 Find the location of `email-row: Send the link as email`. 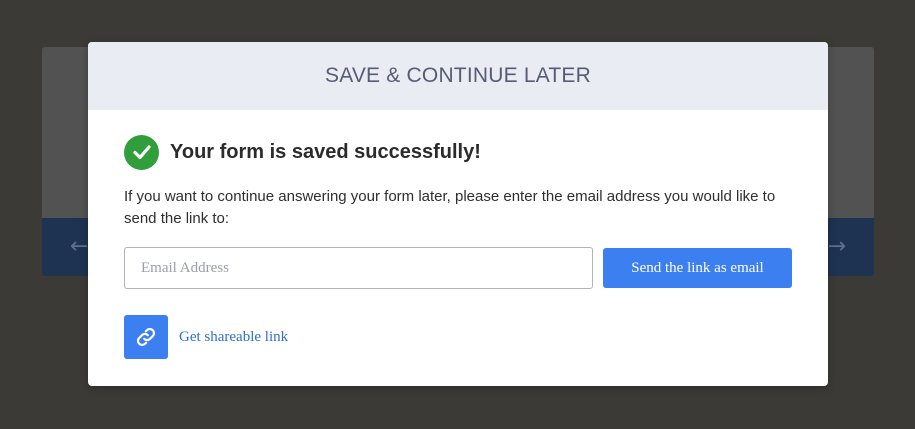

email-row: Send the link as email is located at coordinates (458, 268).